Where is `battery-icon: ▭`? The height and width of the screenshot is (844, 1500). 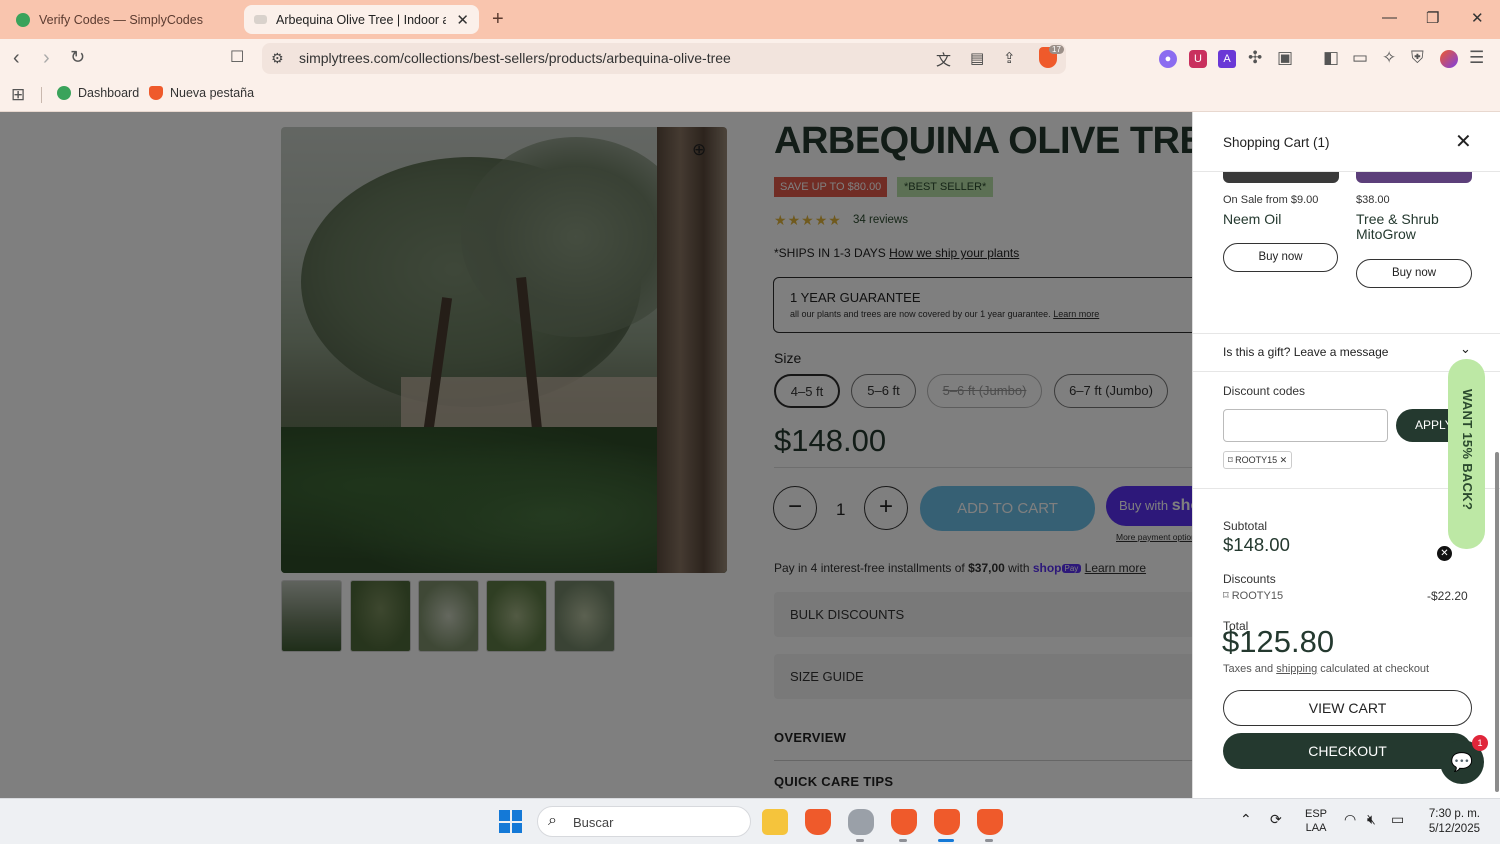 battery-icon: ▭ is located at coordinates (1397, 819).